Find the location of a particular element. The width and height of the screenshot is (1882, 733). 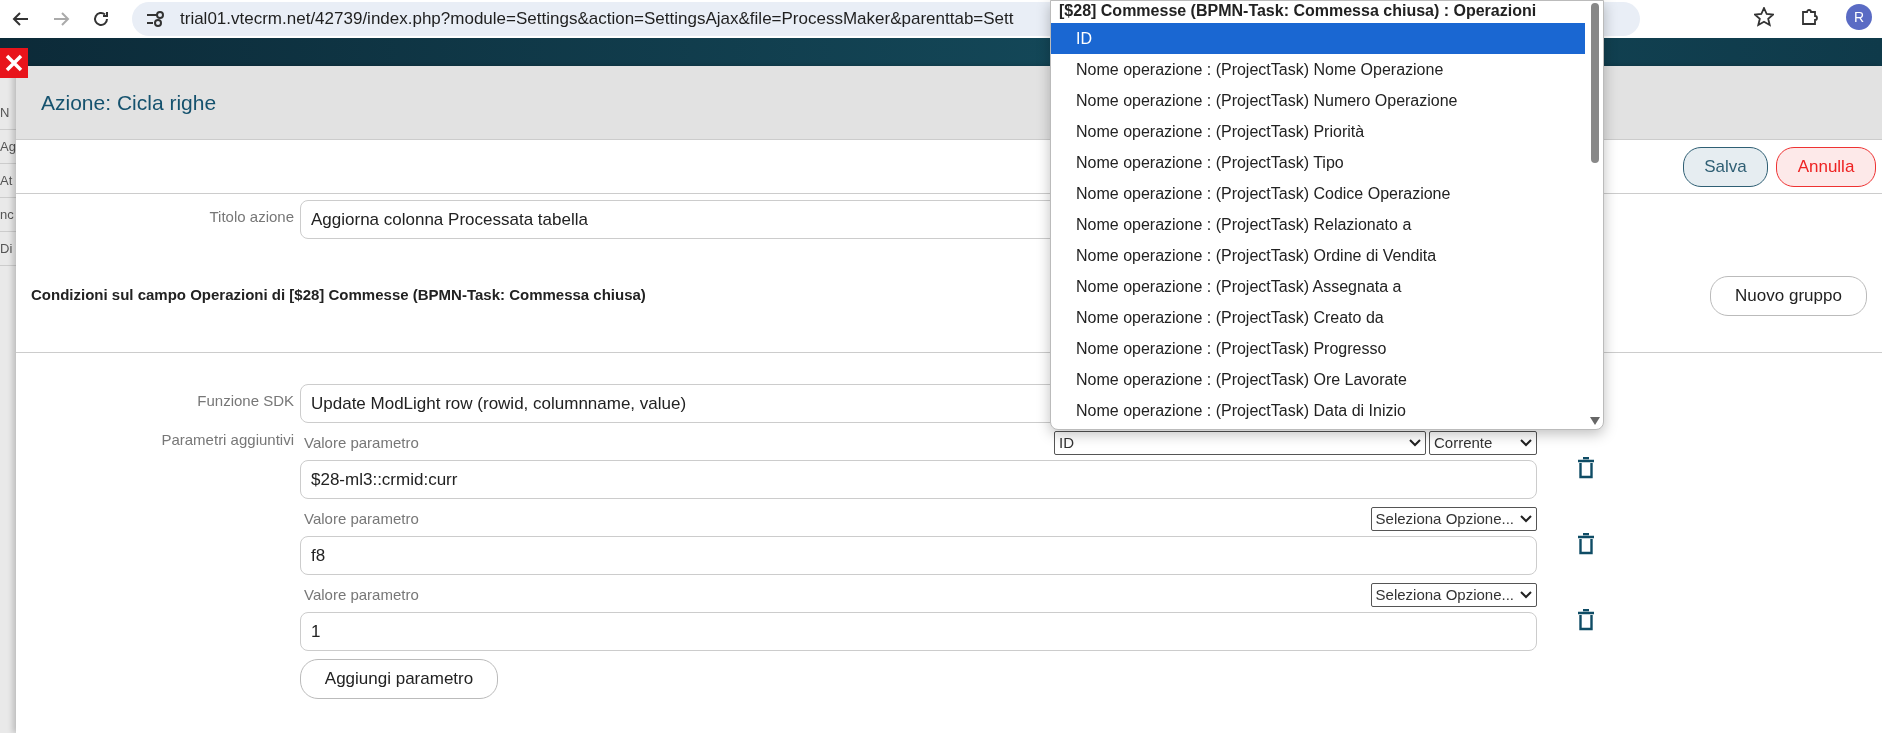

field-label: Parametri aggiuntivi is located at coordinates (227, 440).